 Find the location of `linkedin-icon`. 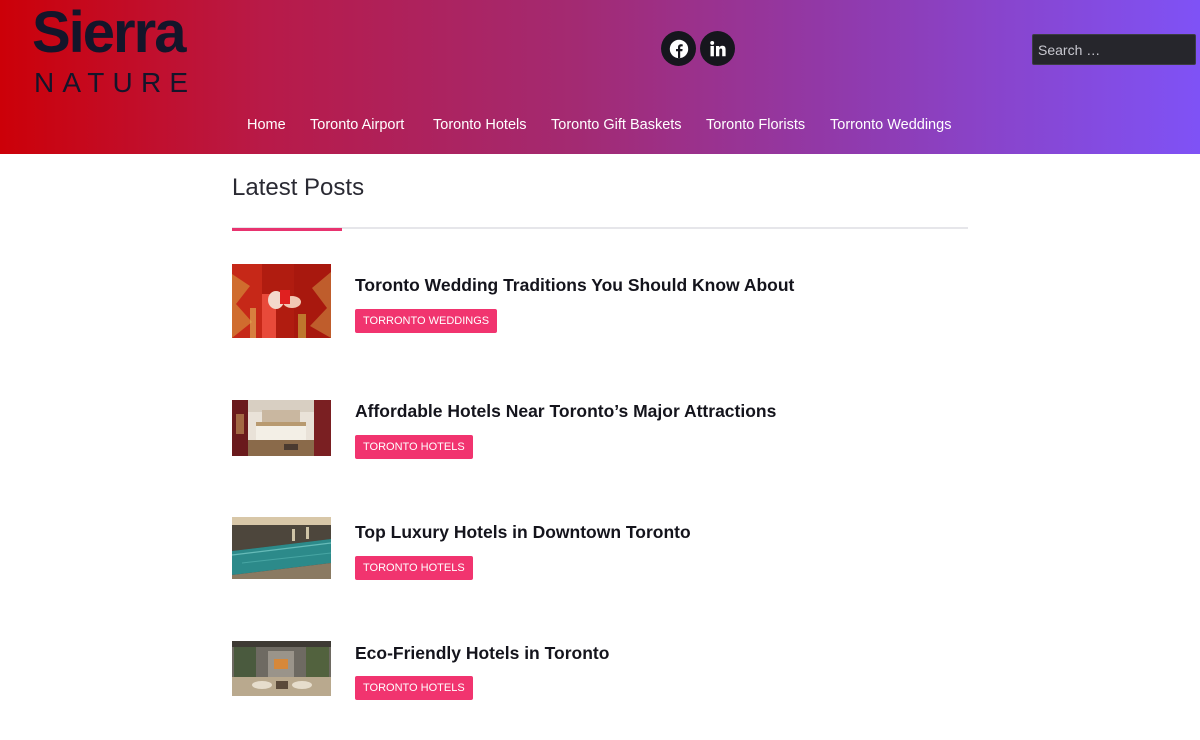

linkedin-icon is located at coordinates (717, 48).